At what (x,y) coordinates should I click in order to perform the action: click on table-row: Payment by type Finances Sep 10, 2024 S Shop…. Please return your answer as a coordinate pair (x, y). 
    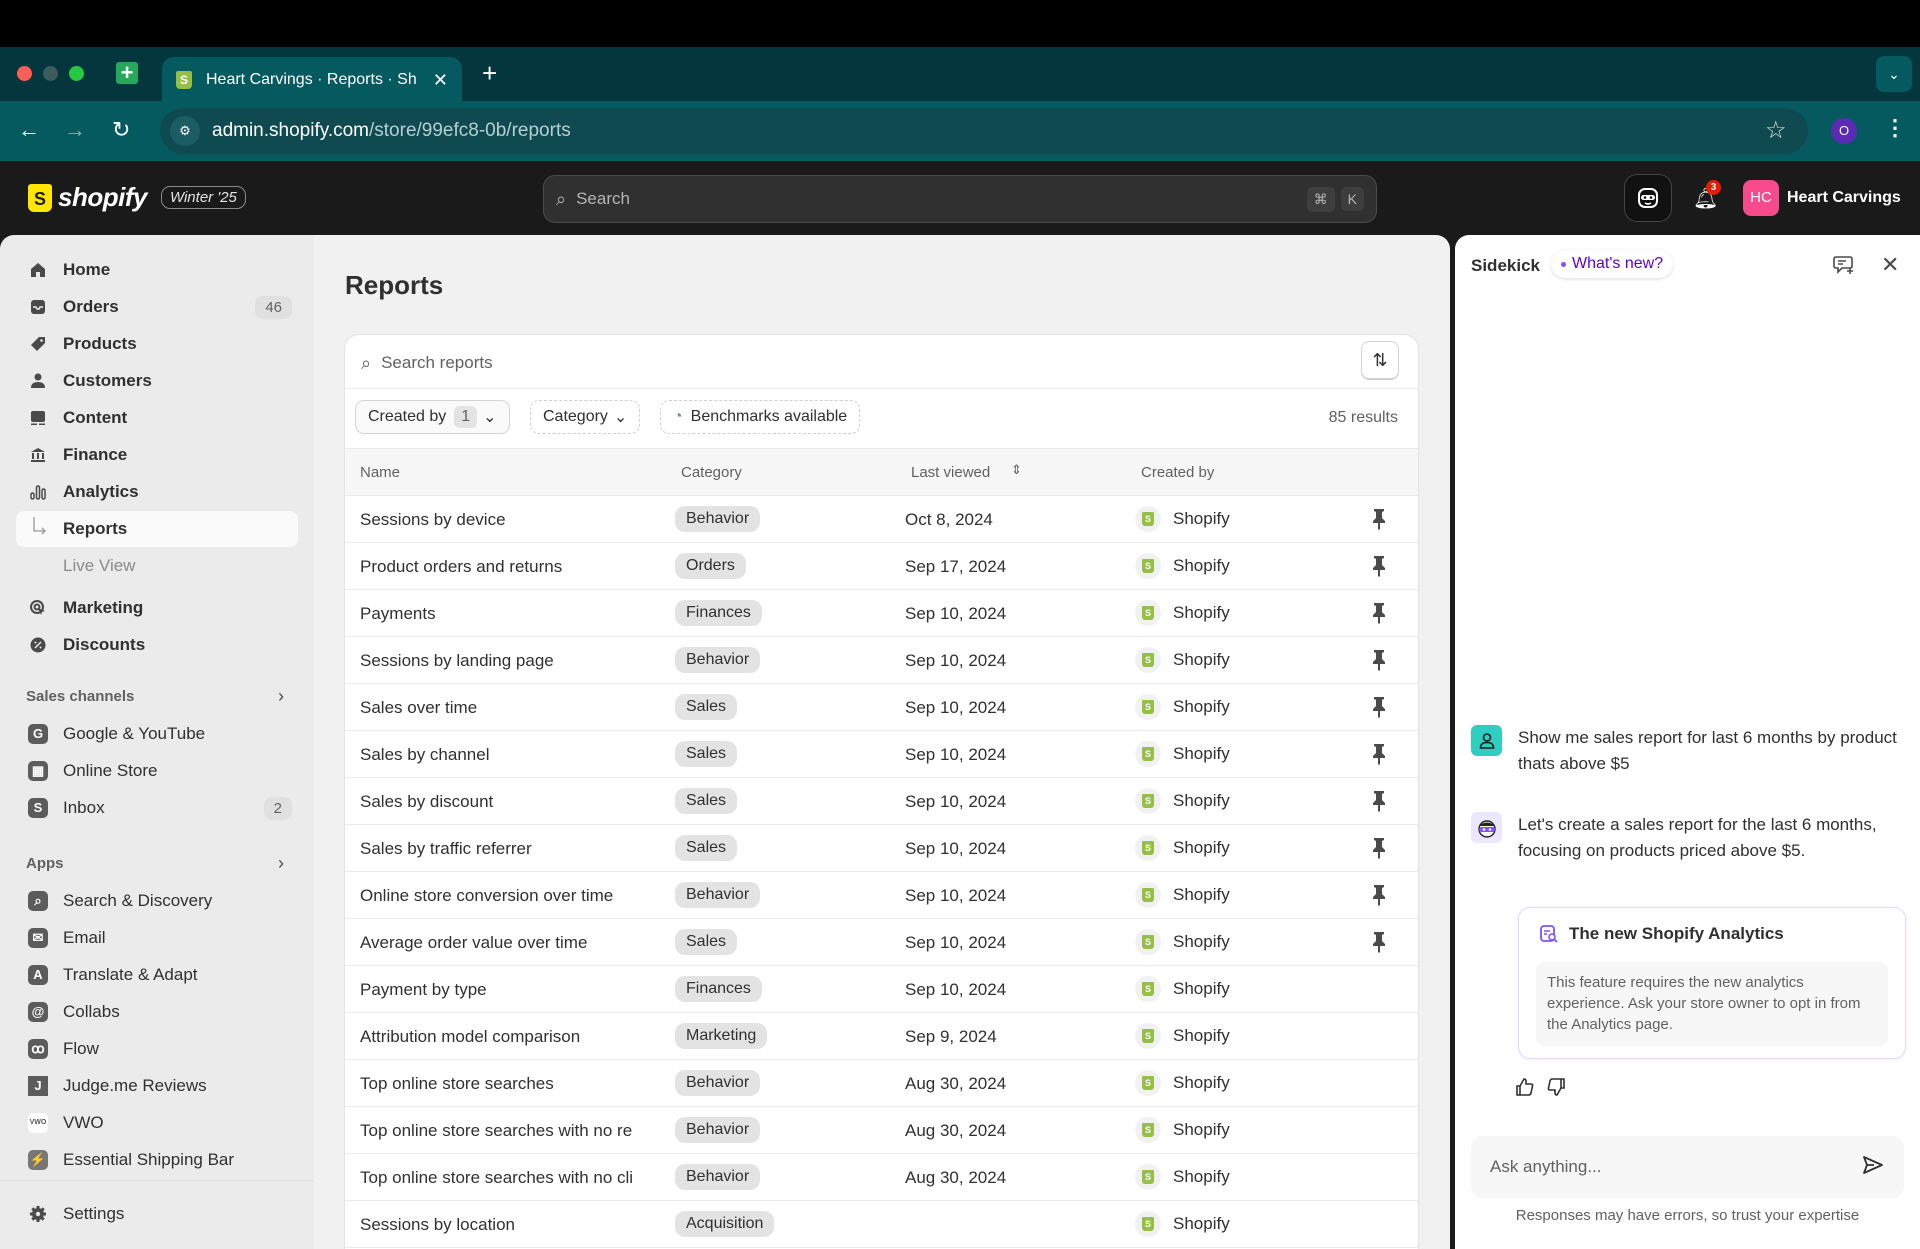
    Looking at the image, I should click on (881, 989).